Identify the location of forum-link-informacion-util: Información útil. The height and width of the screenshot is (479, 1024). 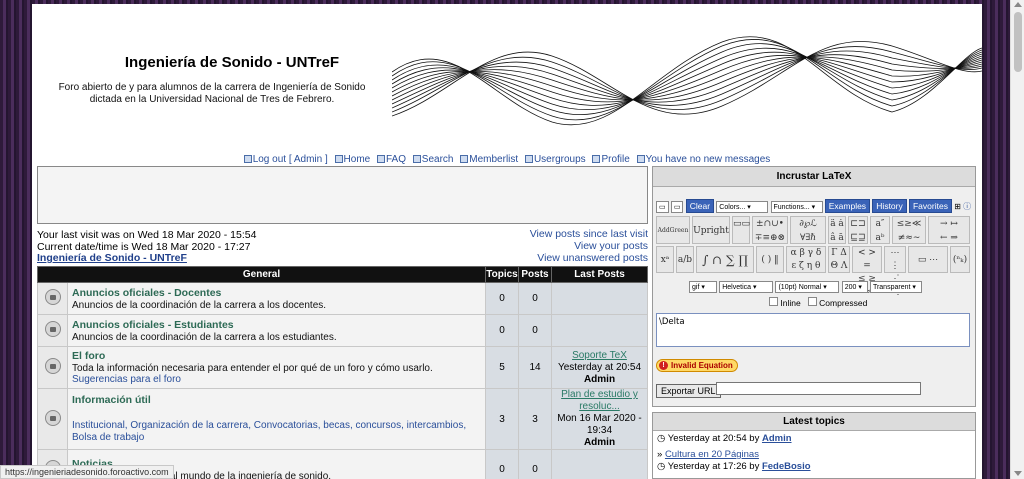
(111, 400).